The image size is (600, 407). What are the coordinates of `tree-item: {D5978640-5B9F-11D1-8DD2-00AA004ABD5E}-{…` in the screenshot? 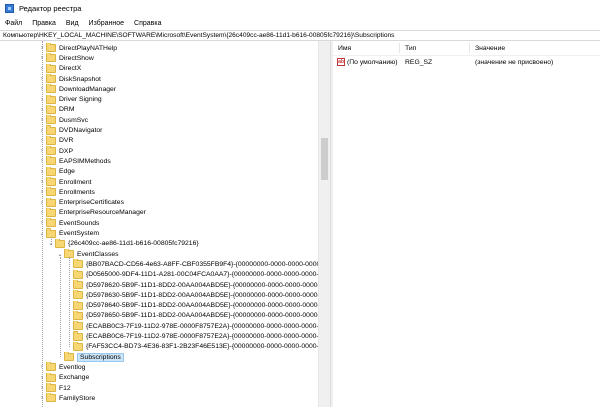 It's located at (165, 305).